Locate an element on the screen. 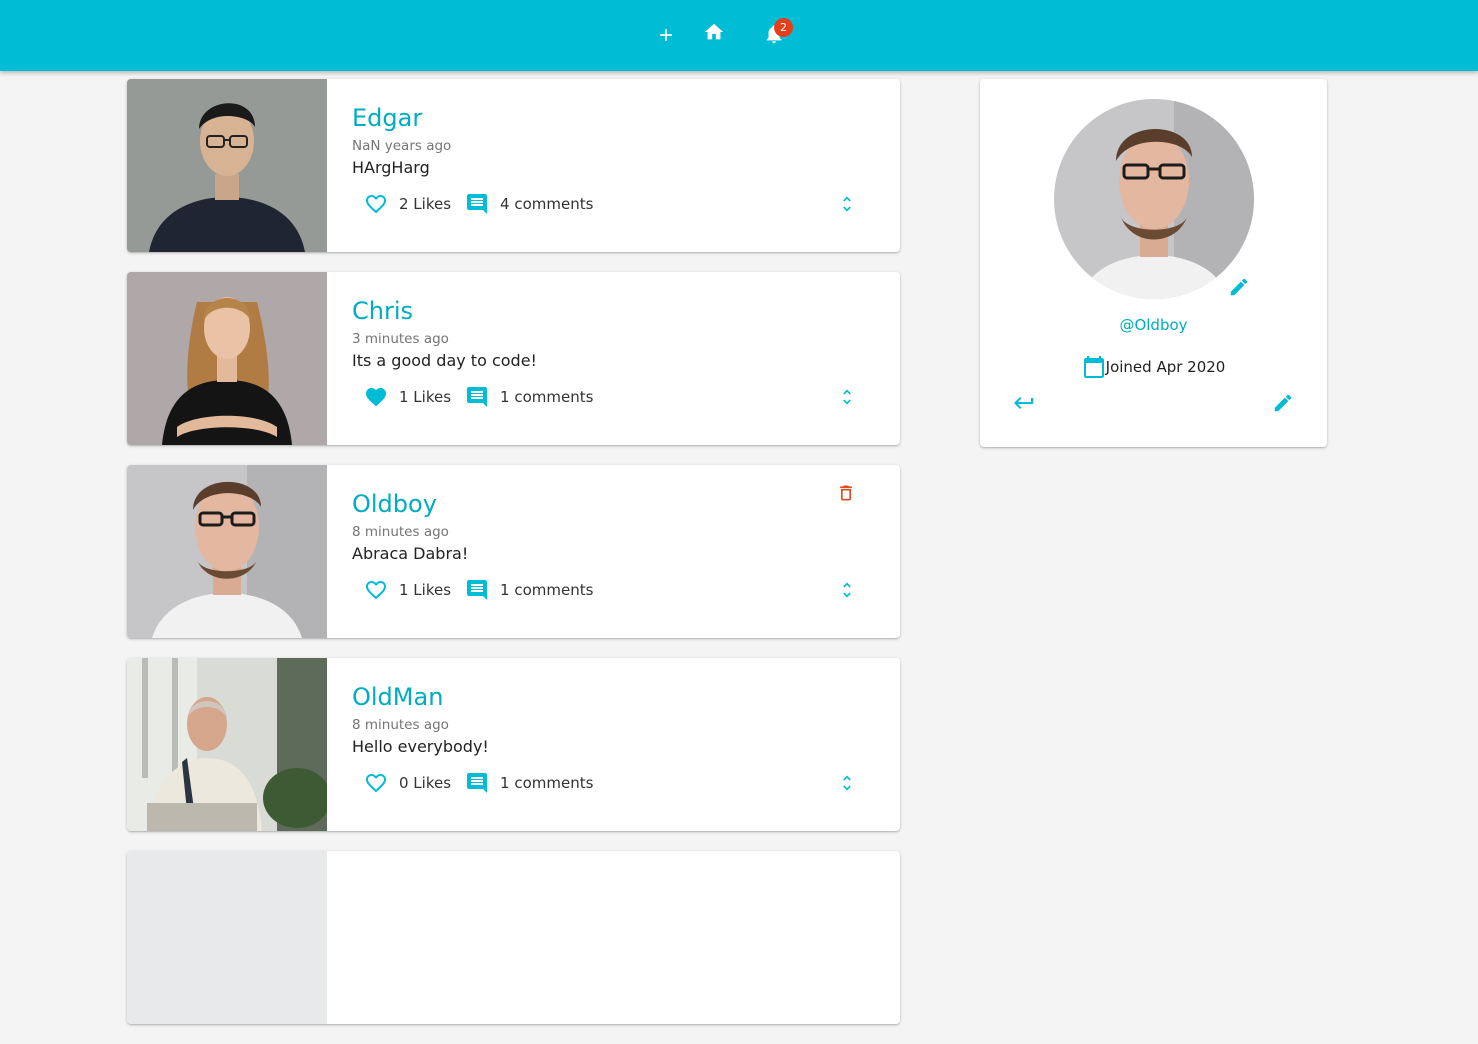 The height and width of the screenshot is (1044, 1478). app-bar: 2 is located at coordinates (739, 35).